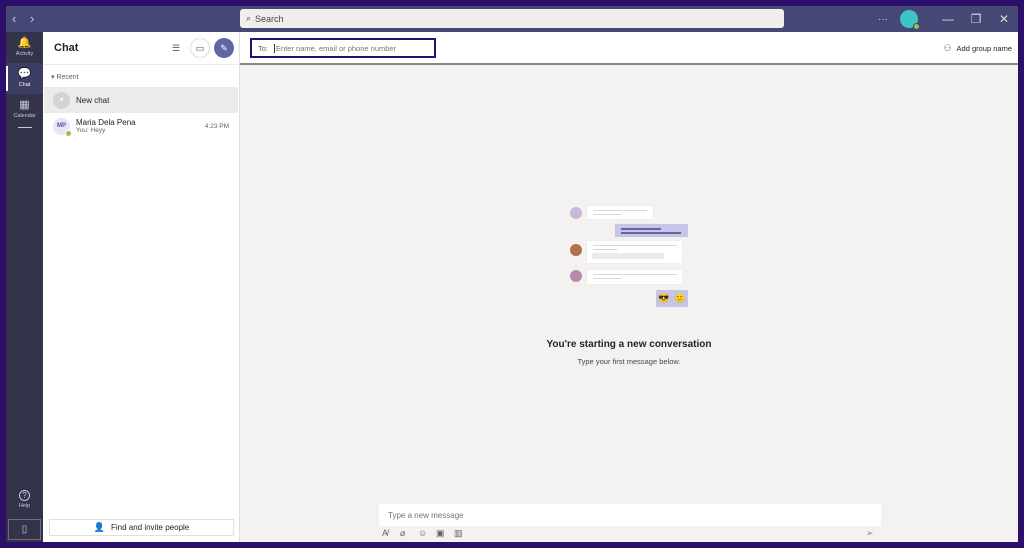 This screenshot has width=1024, height=548. I want to click on chat-item-new-chat: ● New chat, so click(141, 100).